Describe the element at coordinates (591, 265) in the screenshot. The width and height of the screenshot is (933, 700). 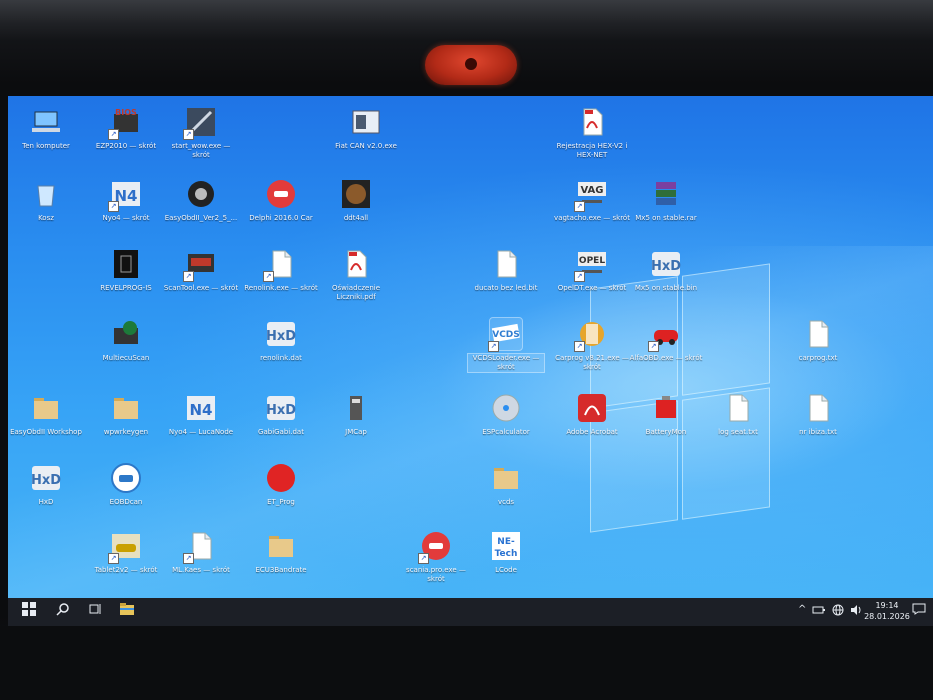
I see `opel-key-icon: OPEL ↗` at that location.